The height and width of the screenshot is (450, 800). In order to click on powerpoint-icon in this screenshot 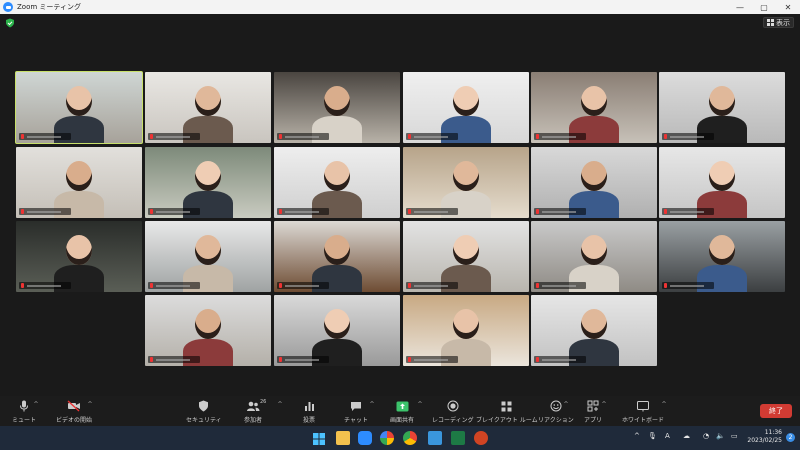, I will do `click(481, 438)`.